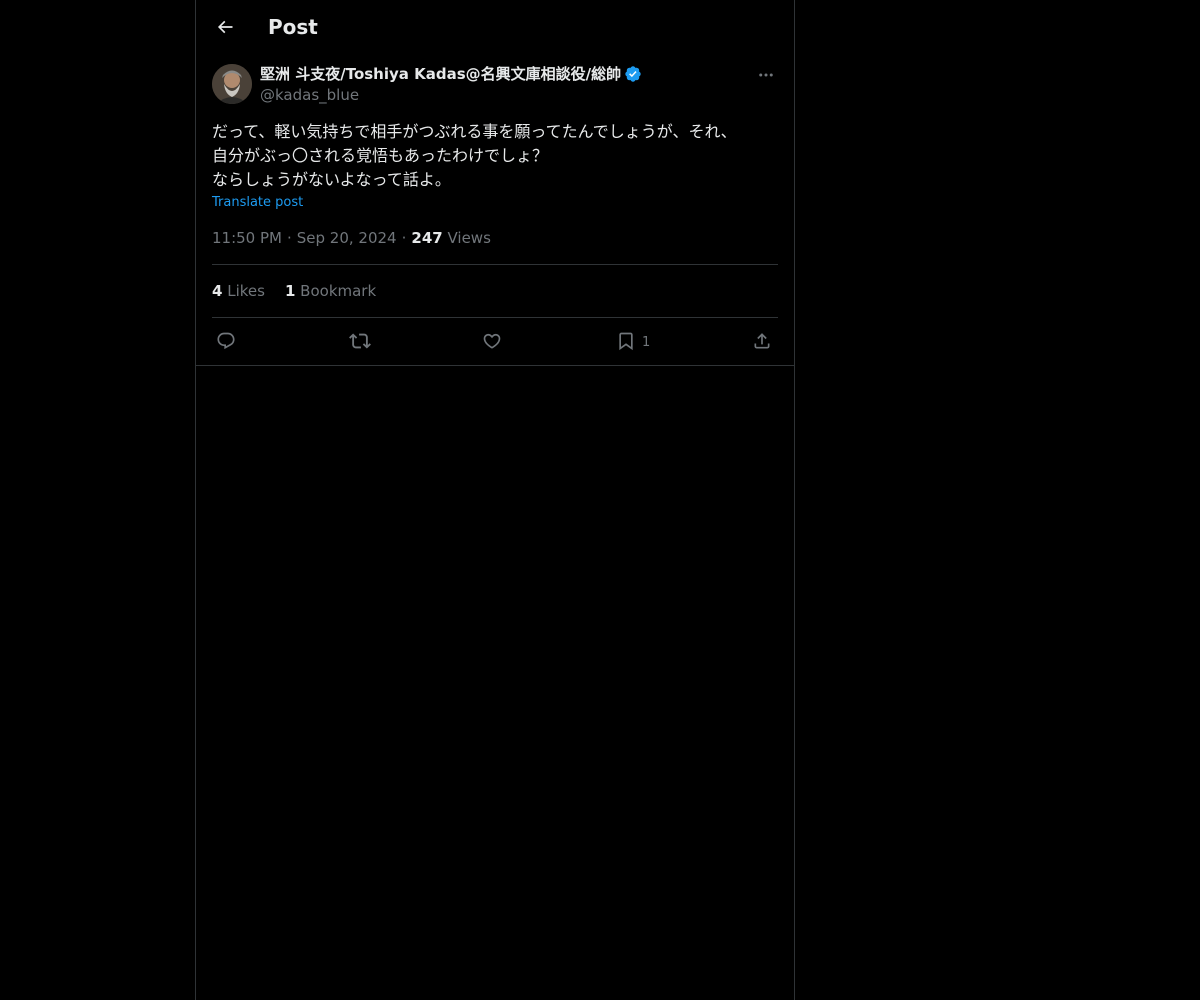  What do you see at coordinates (469, 238) in the screenshot?
I see `views-label: Views` at bounding box center [469, 238].